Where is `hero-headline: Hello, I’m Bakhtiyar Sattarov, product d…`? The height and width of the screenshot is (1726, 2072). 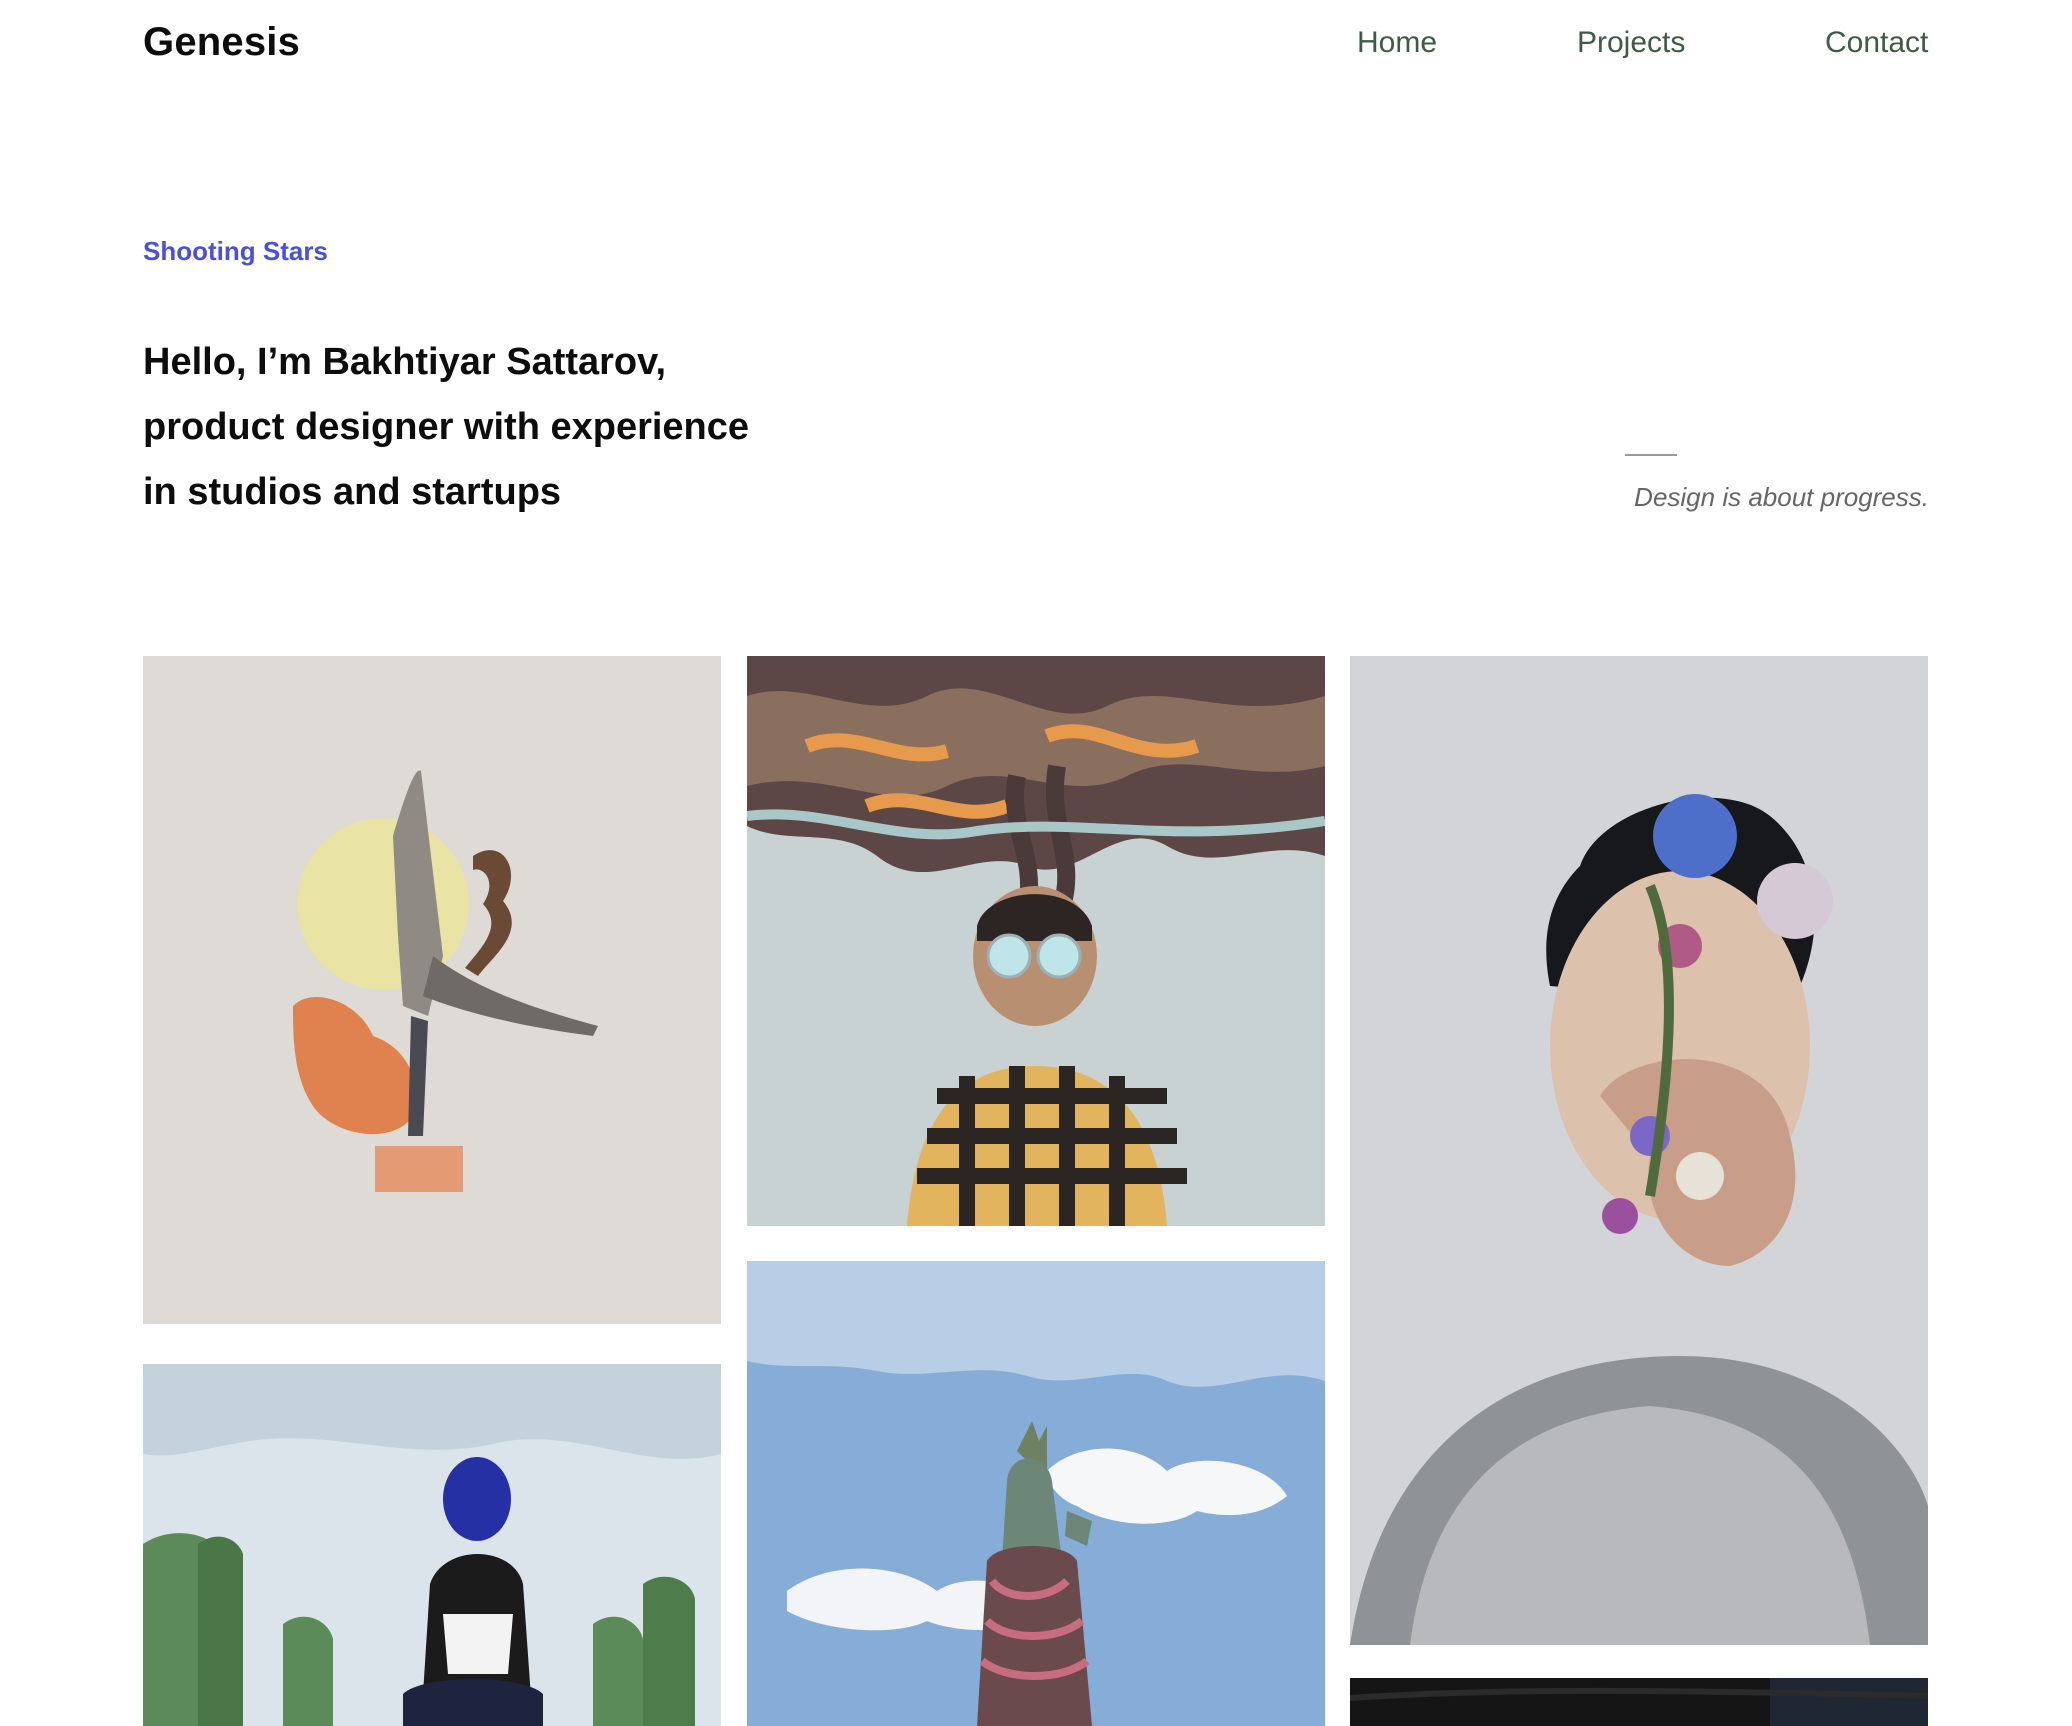
hero-headline: Hello, I’m Bakhtiyar Sattarov, product d… is located at coordinates (493, 427).